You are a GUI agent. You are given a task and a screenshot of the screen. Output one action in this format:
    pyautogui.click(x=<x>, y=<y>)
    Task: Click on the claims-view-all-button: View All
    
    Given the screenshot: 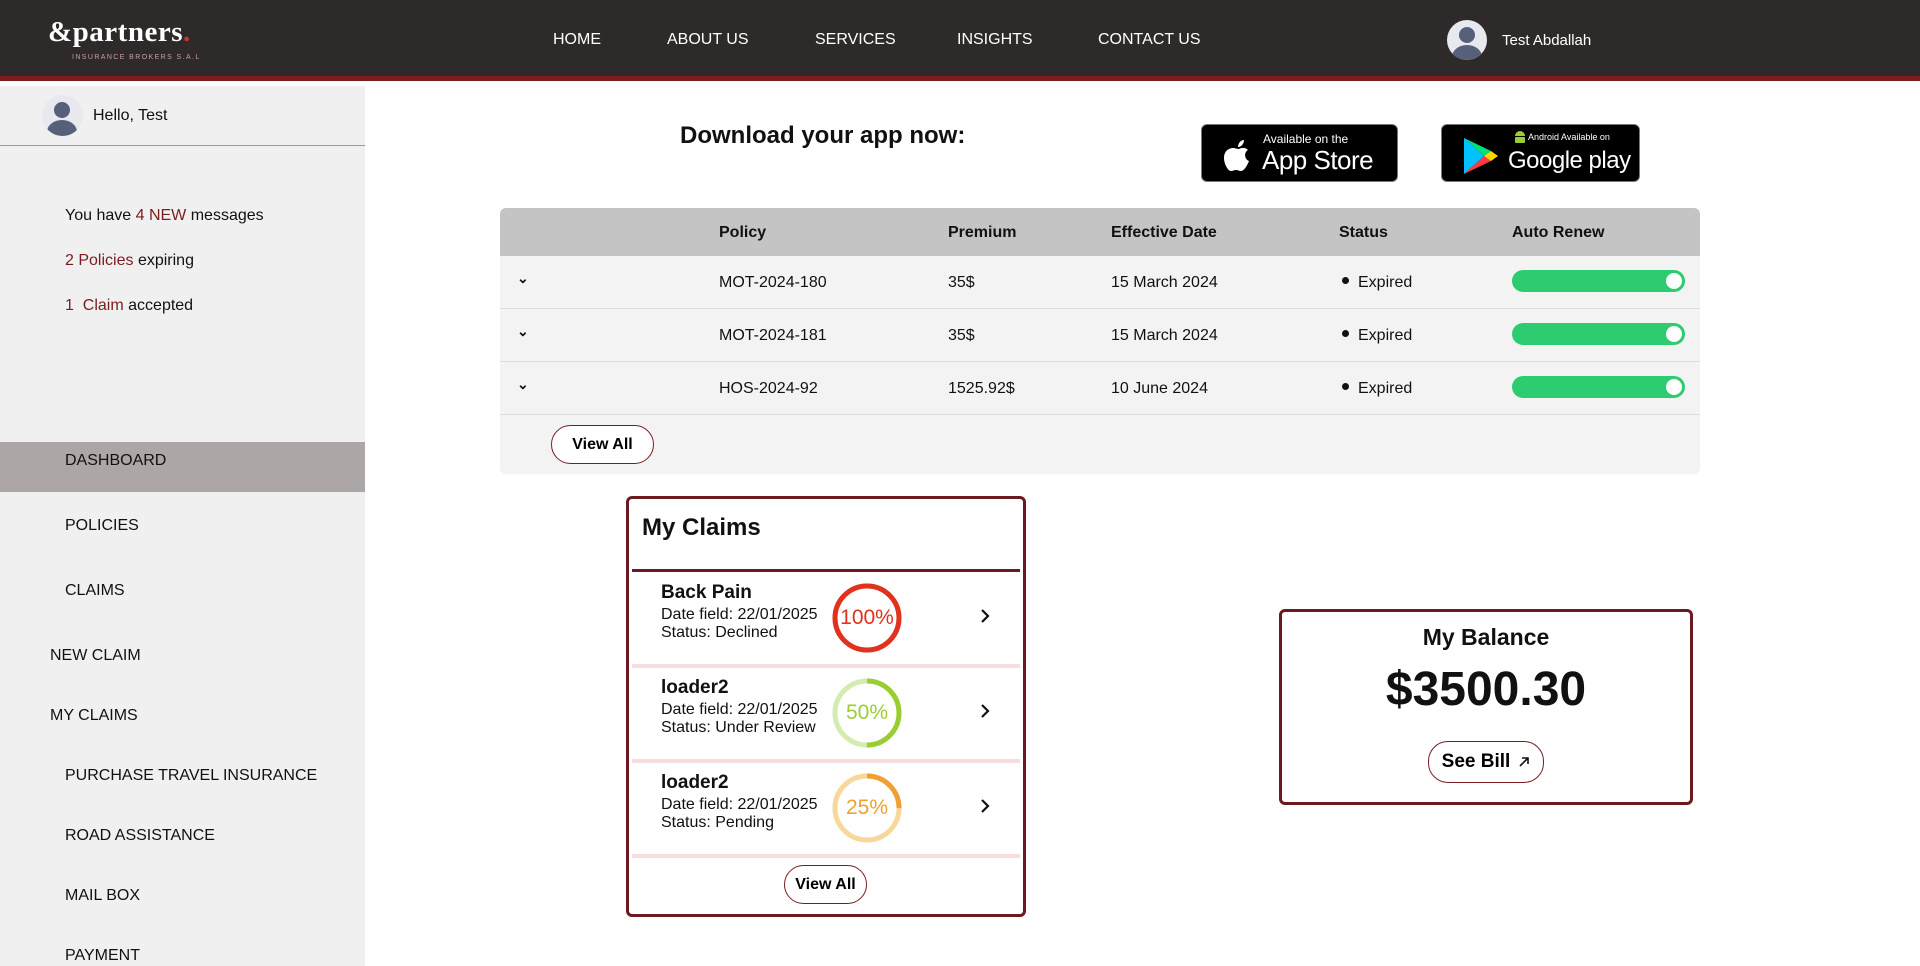 What is the action you would take?
    pyautogui.click(x=825, y=884)
    